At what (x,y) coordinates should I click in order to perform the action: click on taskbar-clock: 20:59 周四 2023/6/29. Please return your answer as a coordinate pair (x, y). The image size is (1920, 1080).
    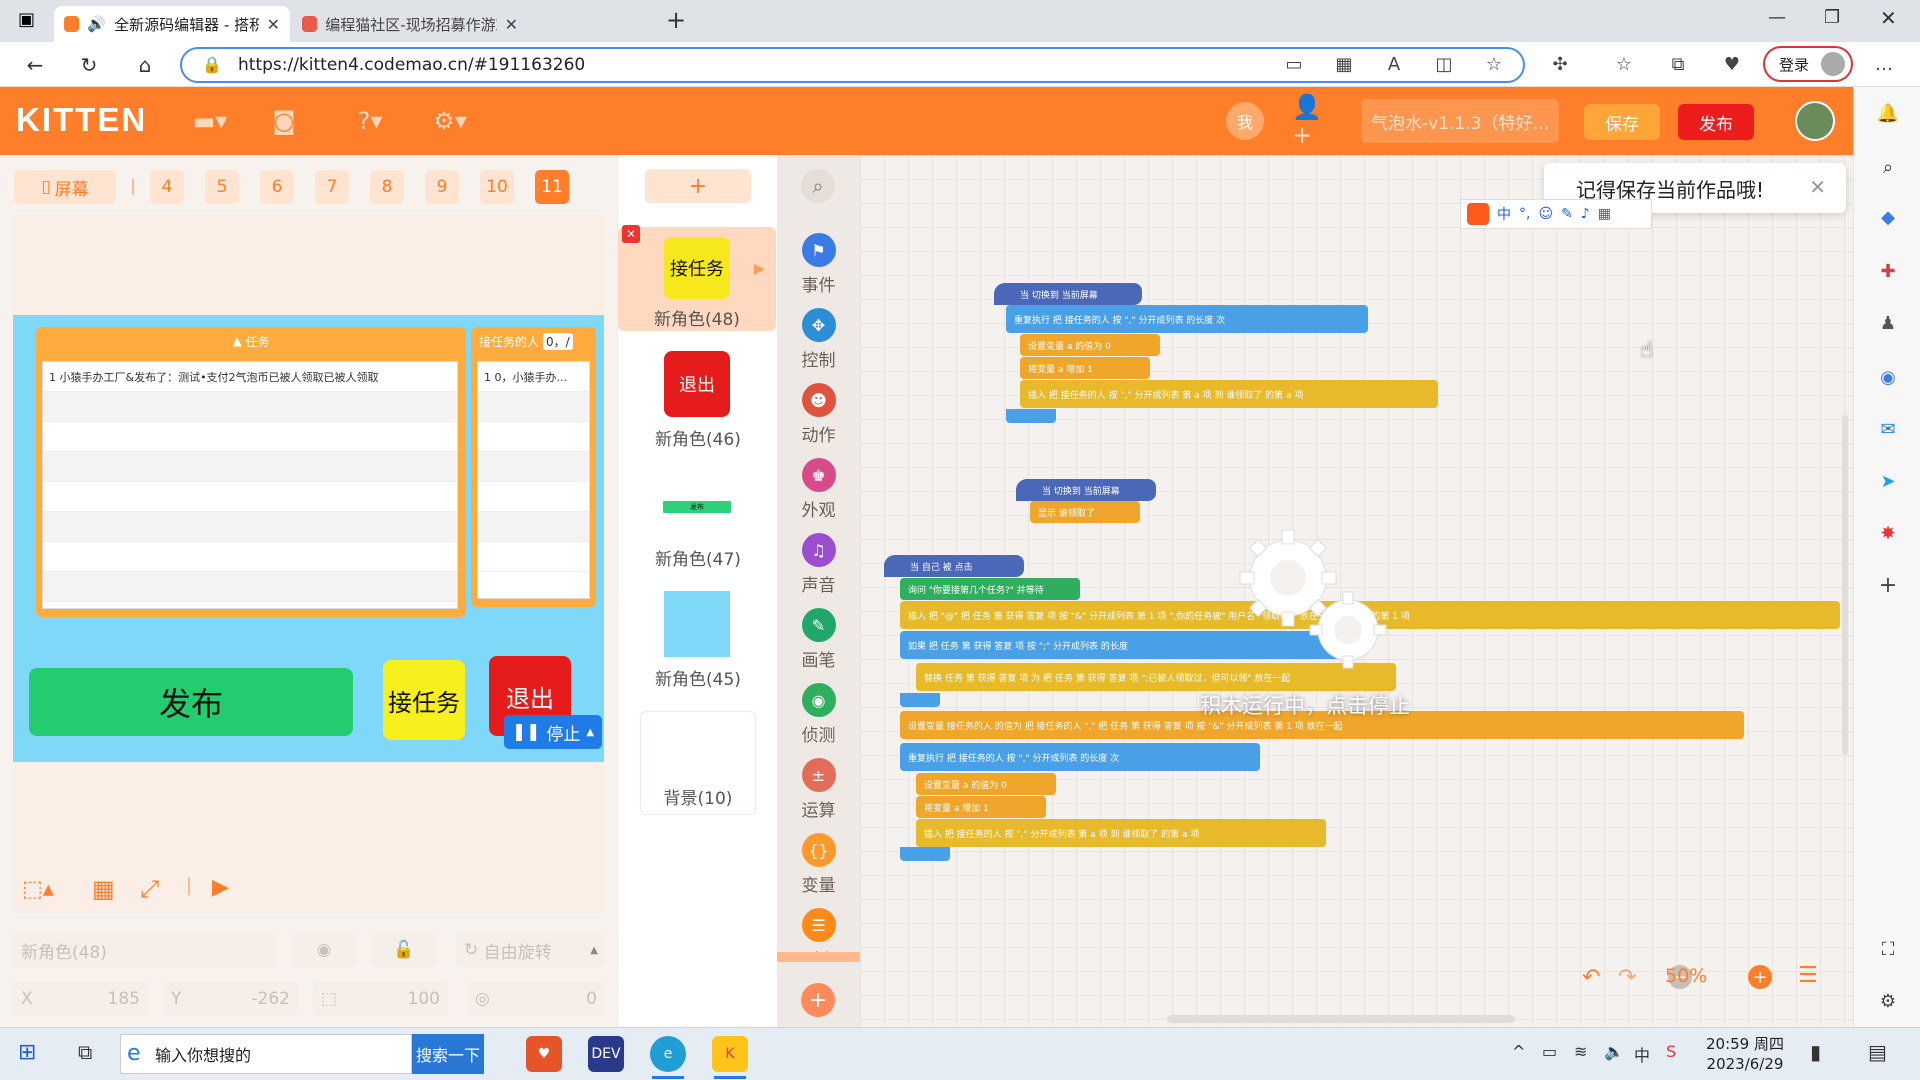
    Looking at the image, I should click on (1745, 1054).